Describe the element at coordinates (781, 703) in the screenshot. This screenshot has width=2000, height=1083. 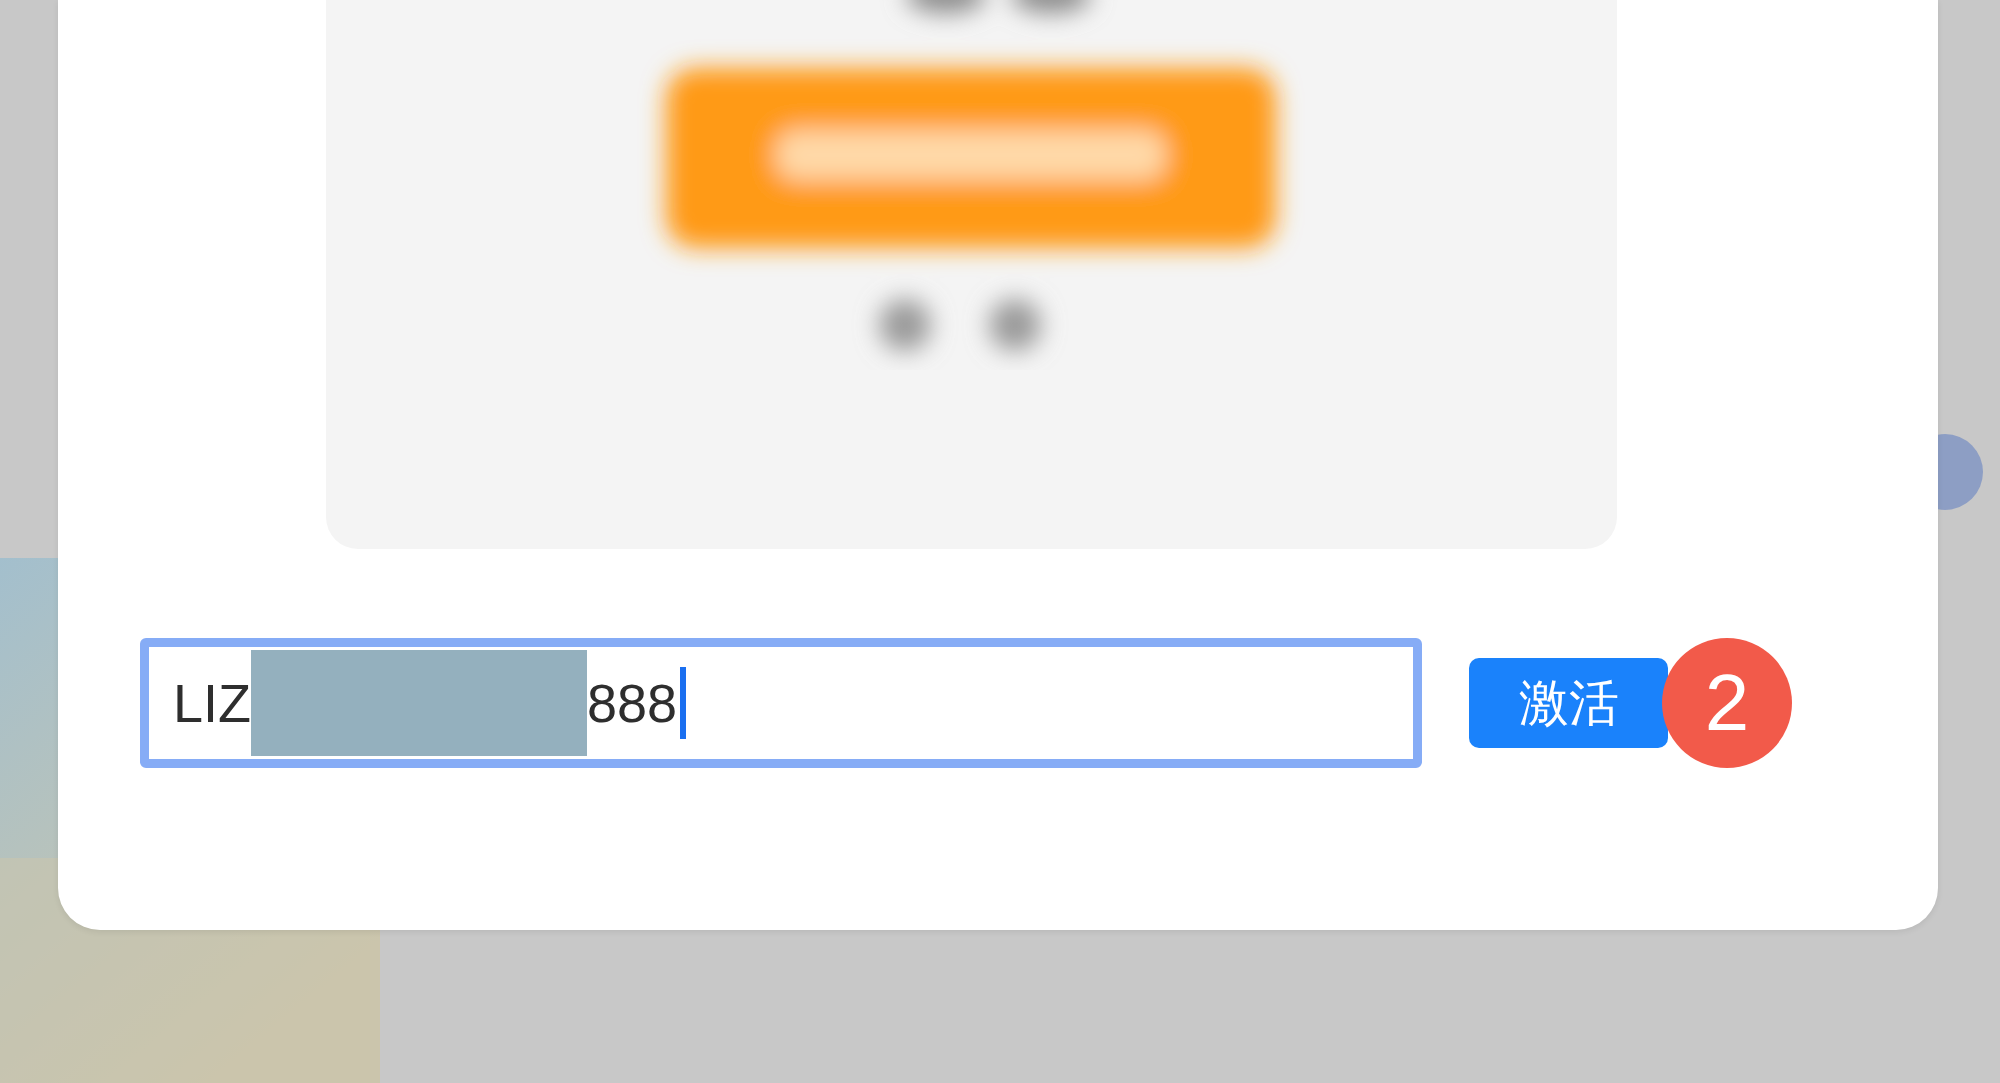
I see `input-field: LIZ 888` at that location.